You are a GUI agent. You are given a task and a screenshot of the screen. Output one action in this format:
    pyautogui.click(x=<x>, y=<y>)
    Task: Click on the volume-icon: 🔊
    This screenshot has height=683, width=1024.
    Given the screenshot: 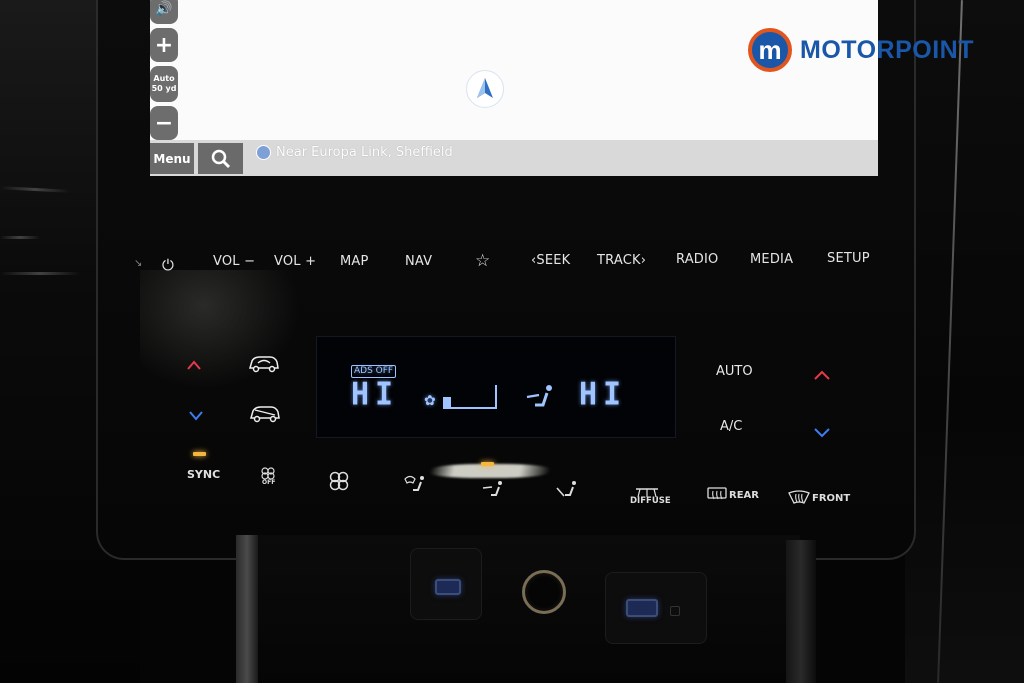 What is the action you would take?
    pyautogui.click(x=164, y=12)
    